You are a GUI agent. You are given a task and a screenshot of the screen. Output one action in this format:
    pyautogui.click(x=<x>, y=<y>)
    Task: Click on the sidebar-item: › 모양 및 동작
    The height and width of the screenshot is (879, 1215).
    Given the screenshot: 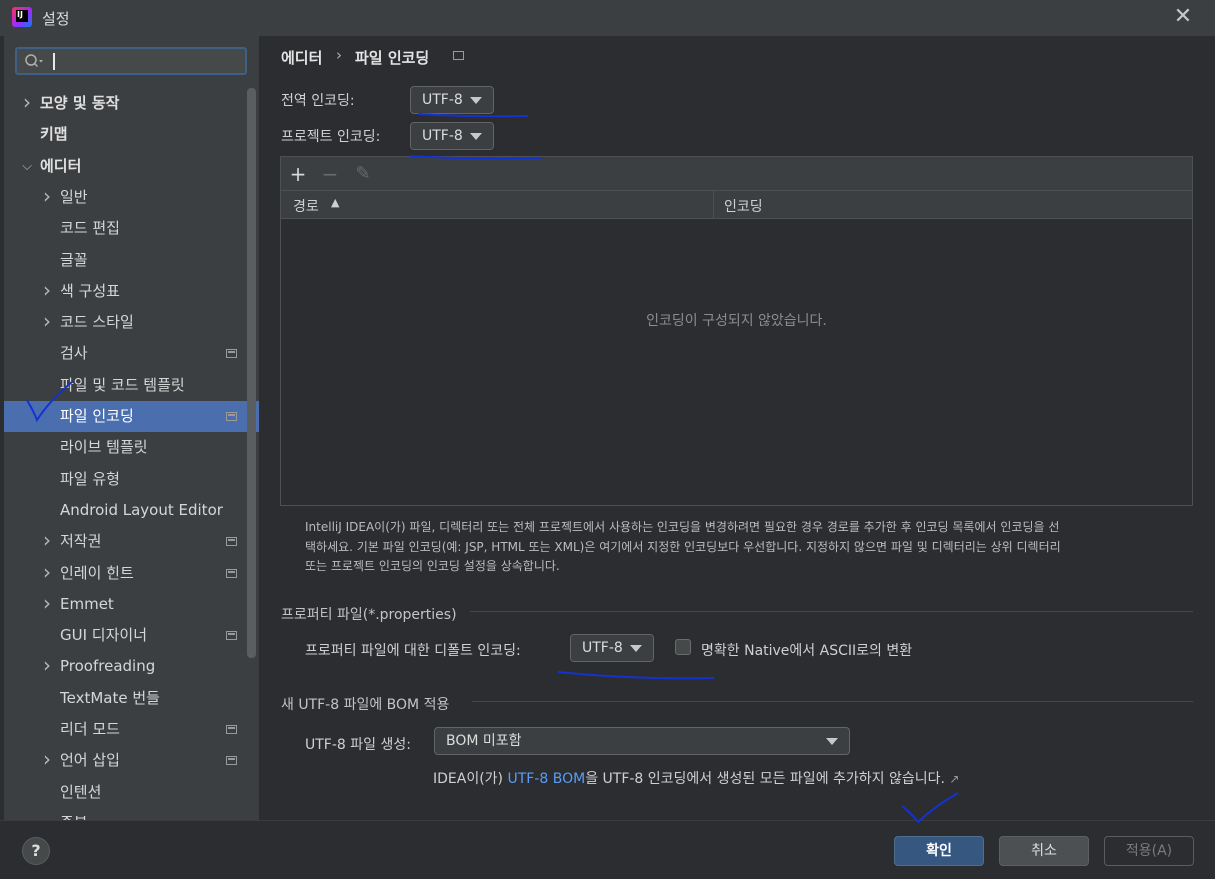 What is the action you would take?
    pyautogui.click(x=131, y=103)
    